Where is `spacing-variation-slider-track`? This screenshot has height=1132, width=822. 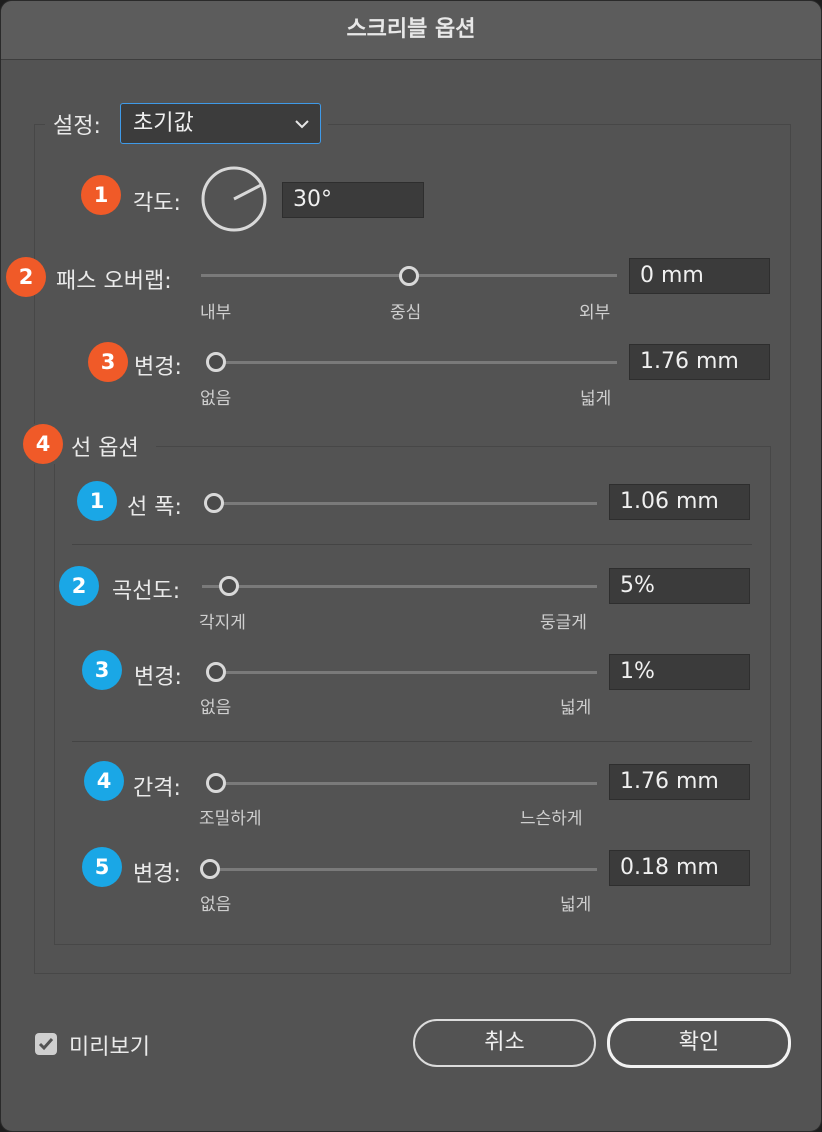 spacing-variation-slider-track is located at coordinates (399, 869).